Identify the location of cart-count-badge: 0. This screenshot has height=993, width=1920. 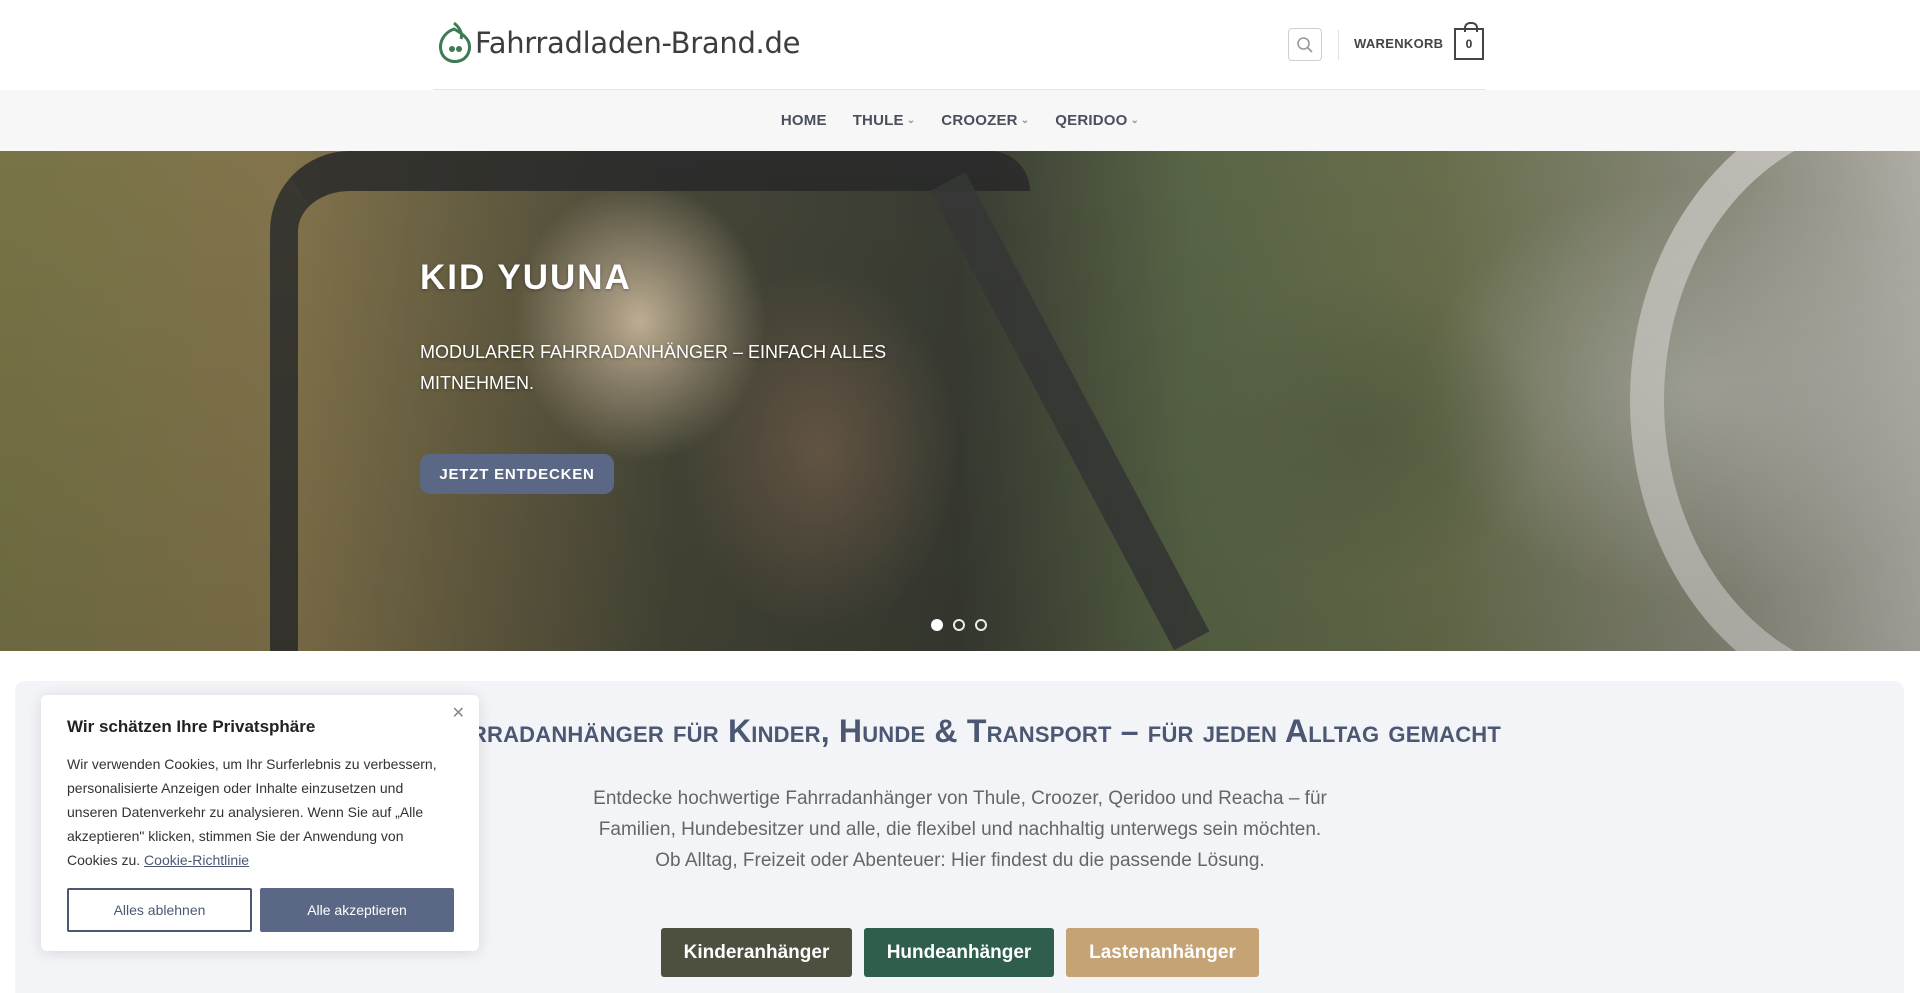
(1469, 41).